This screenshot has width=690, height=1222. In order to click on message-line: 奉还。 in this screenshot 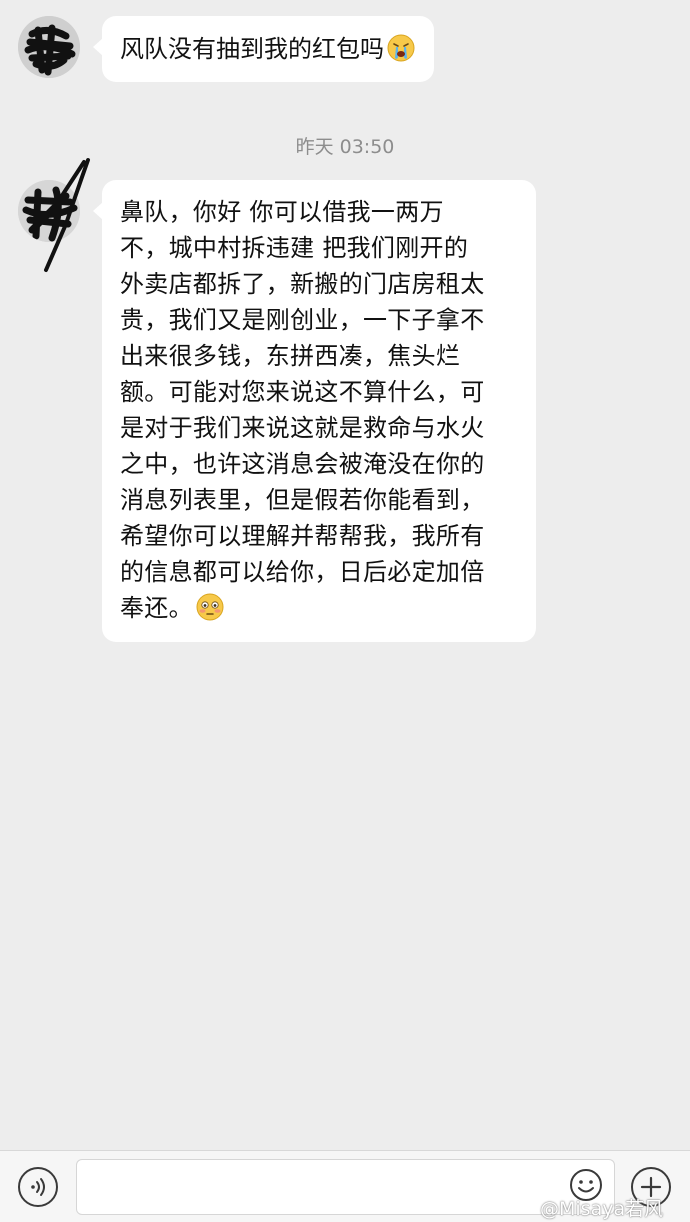, I will do `click(156, 608)`.